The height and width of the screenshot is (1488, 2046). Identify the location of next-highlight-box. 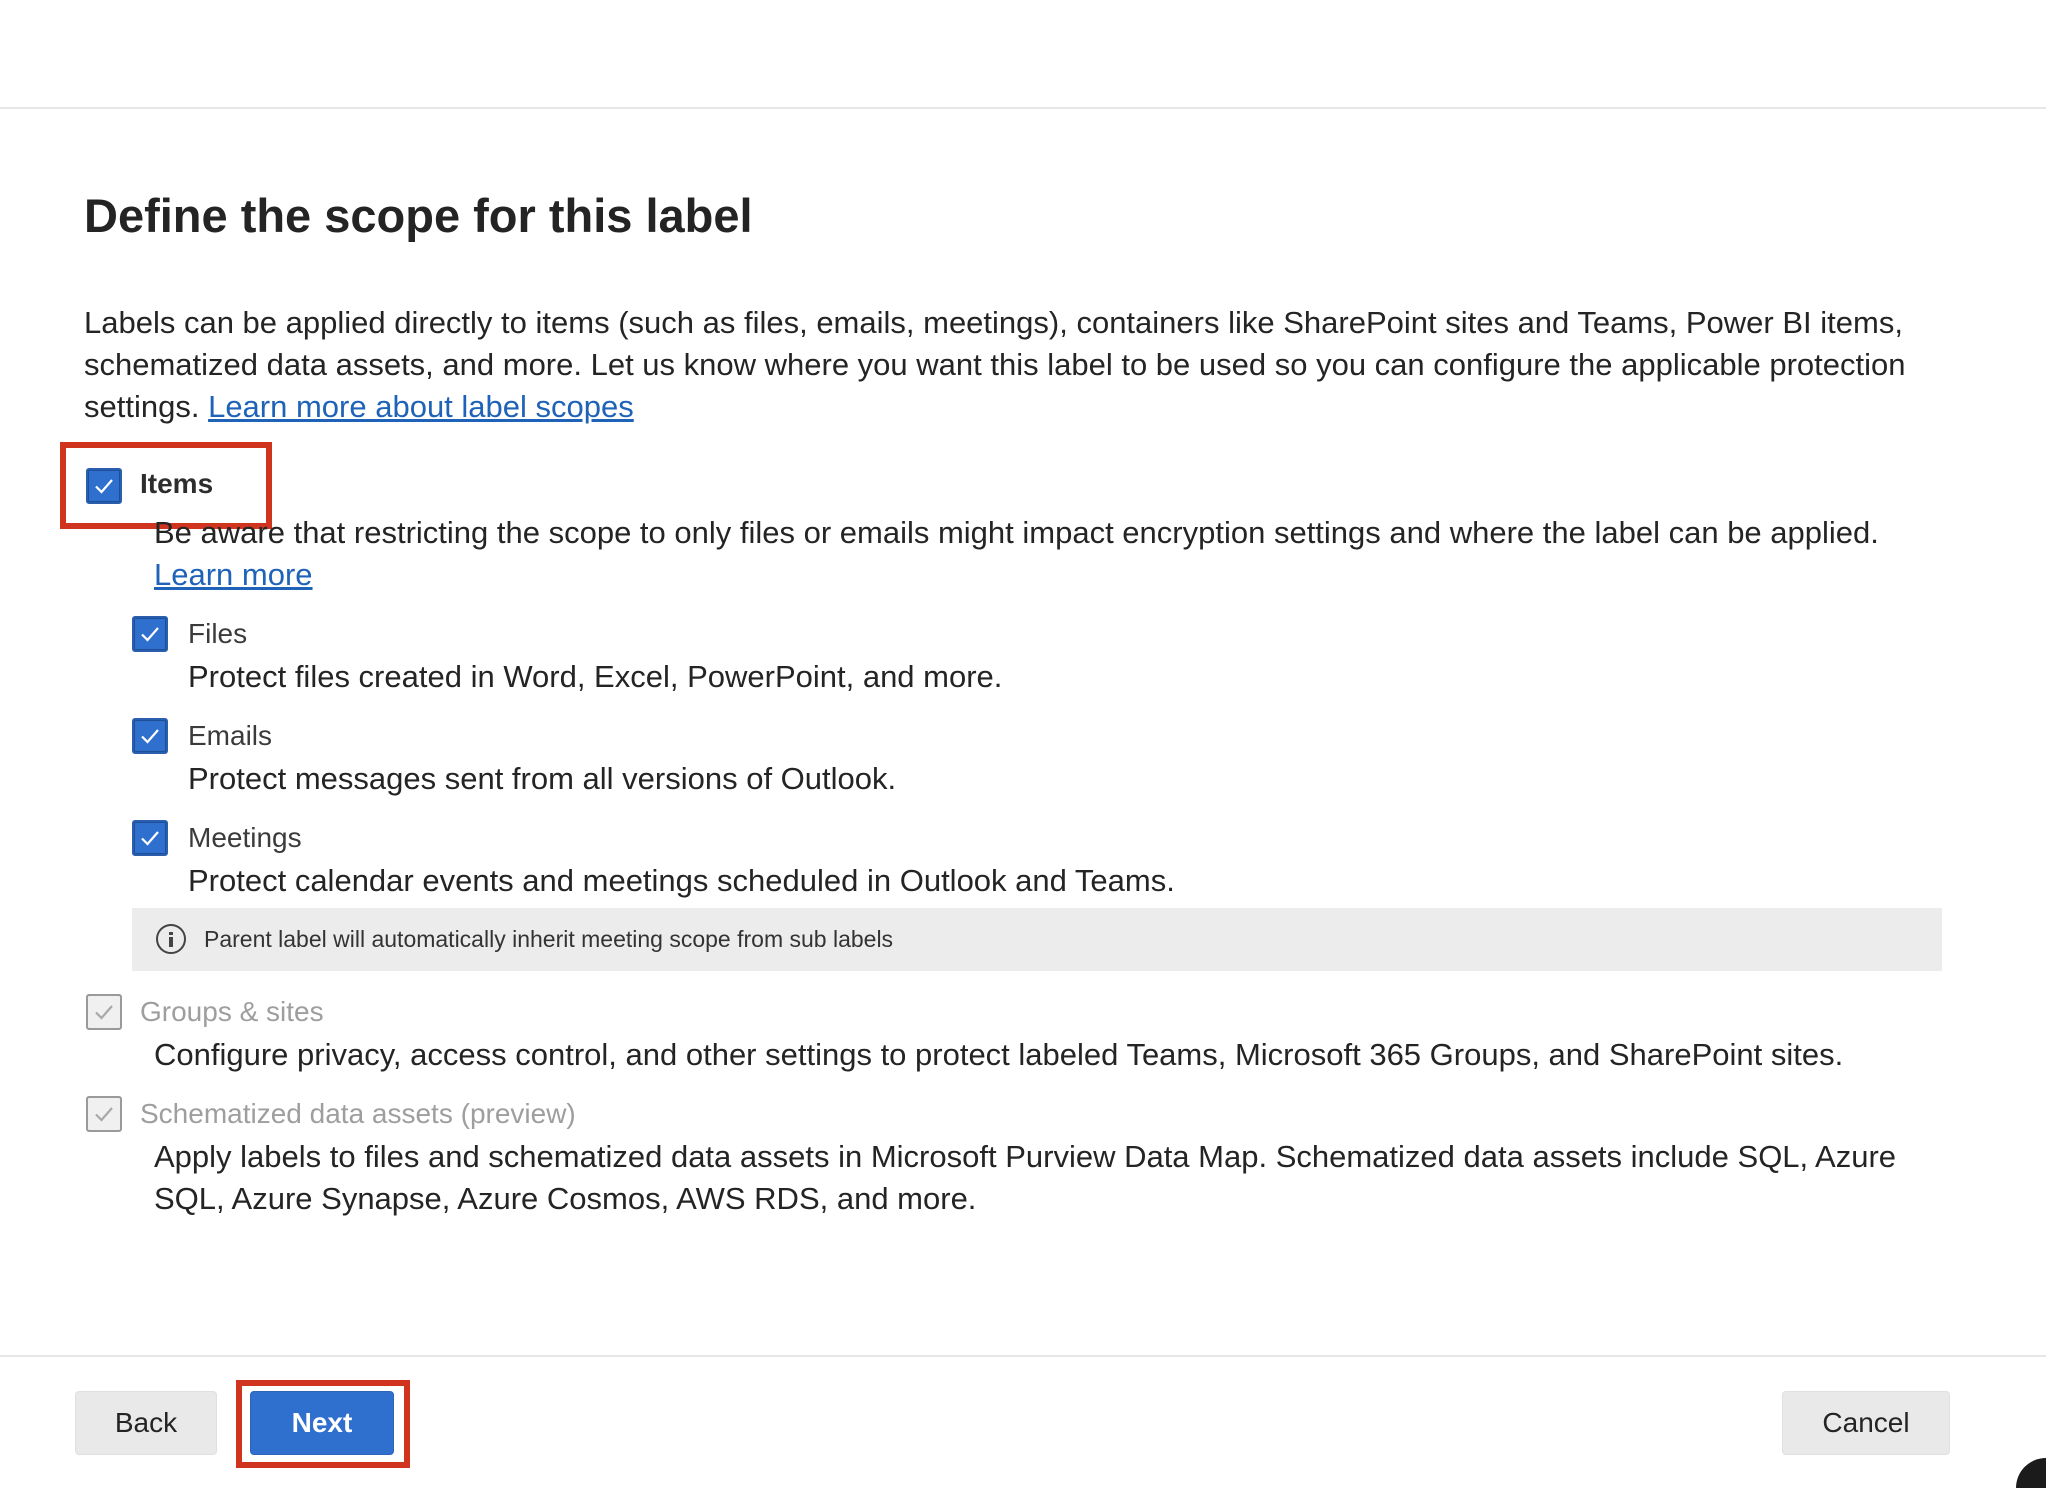
(323, 1424).